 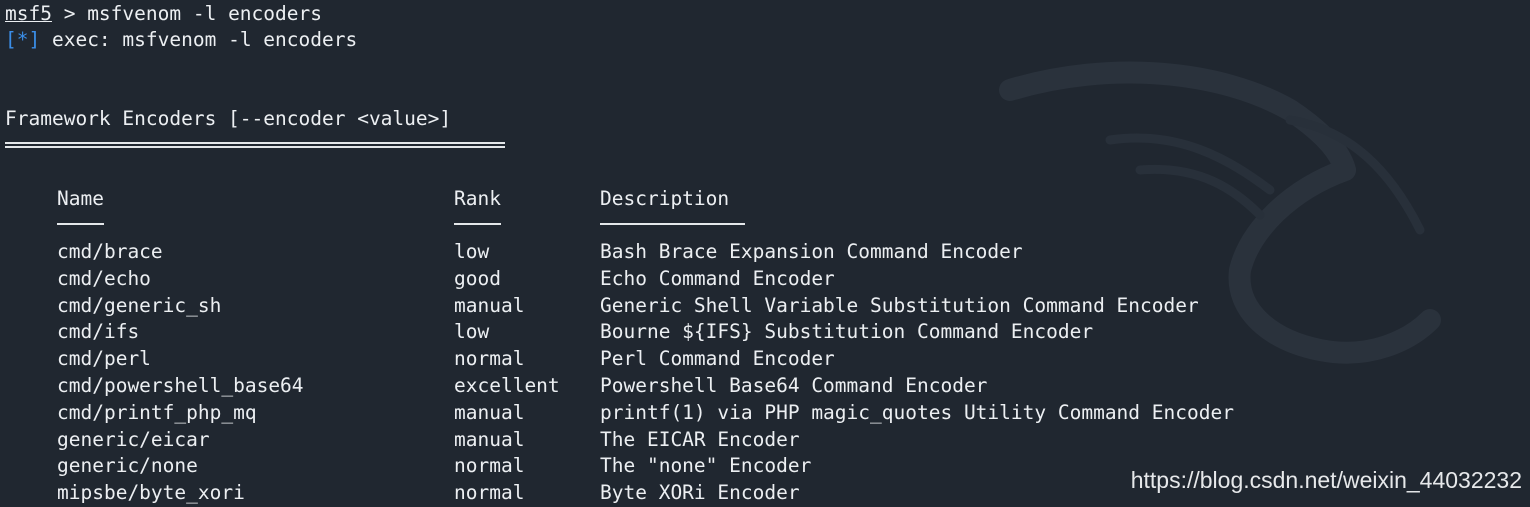 I want to click on encoder-rank: excellent, so click(x=507, y=385).